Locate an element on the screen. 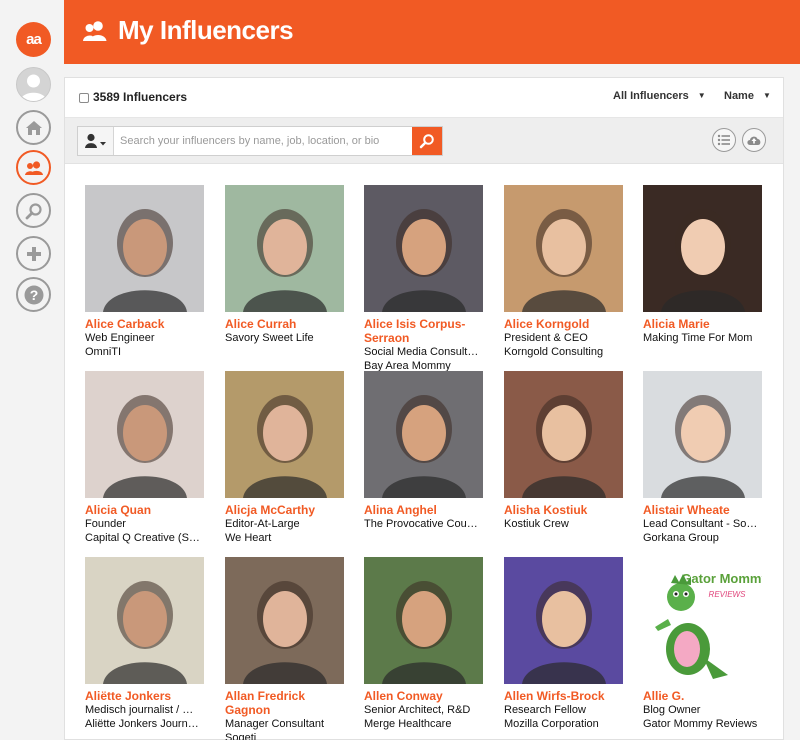  influencer-name: Aliëtte Jonkers is located at coordinates (147, 696).